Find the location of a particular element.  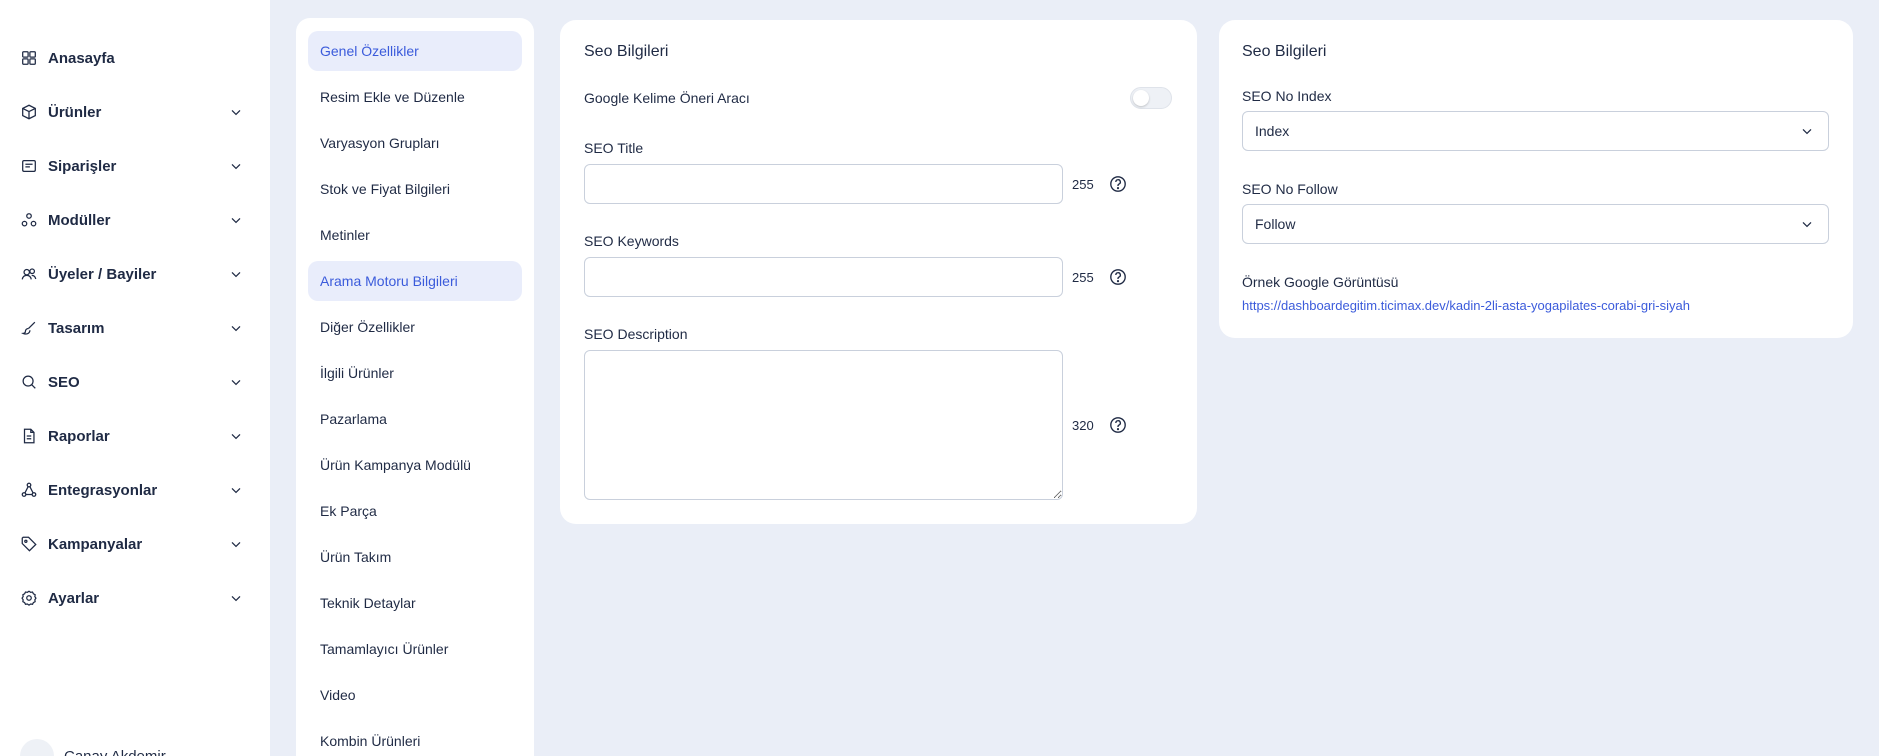

seo-description-counter: 320 is located at coordinates (1083, 425).